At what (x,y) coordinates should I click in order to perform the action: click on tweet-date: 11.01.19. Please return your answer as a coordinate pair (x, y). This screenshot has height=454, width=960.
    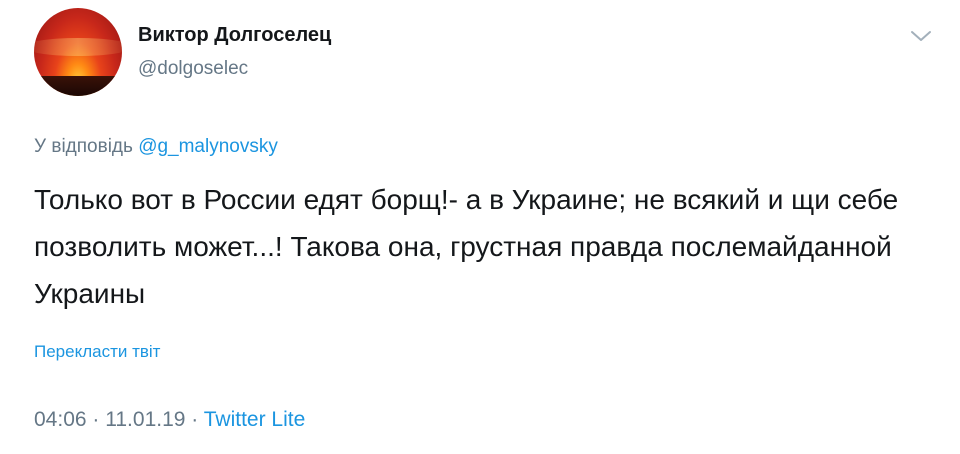
    Looking at the image, I should click on (145, 419).